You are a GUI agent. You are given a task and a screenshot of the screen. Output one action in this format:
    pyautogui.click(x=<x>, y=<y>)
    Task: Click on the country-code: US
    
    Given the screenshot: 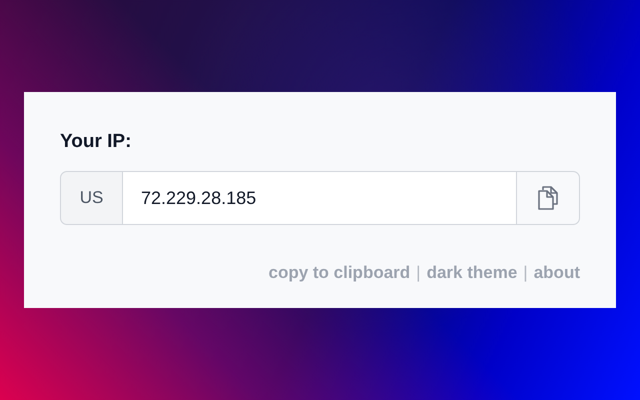 What is the action you would take?
    pyautogui.click(x=91, y=198)
    